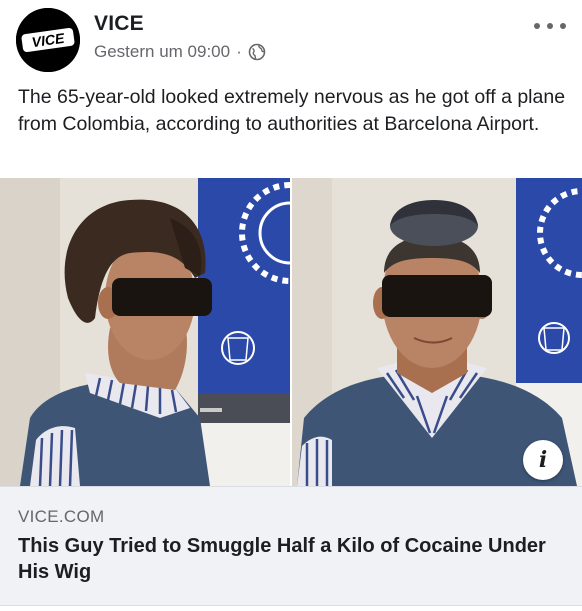  I want to click on link-domain: VICE.COM, so click(61, 516).